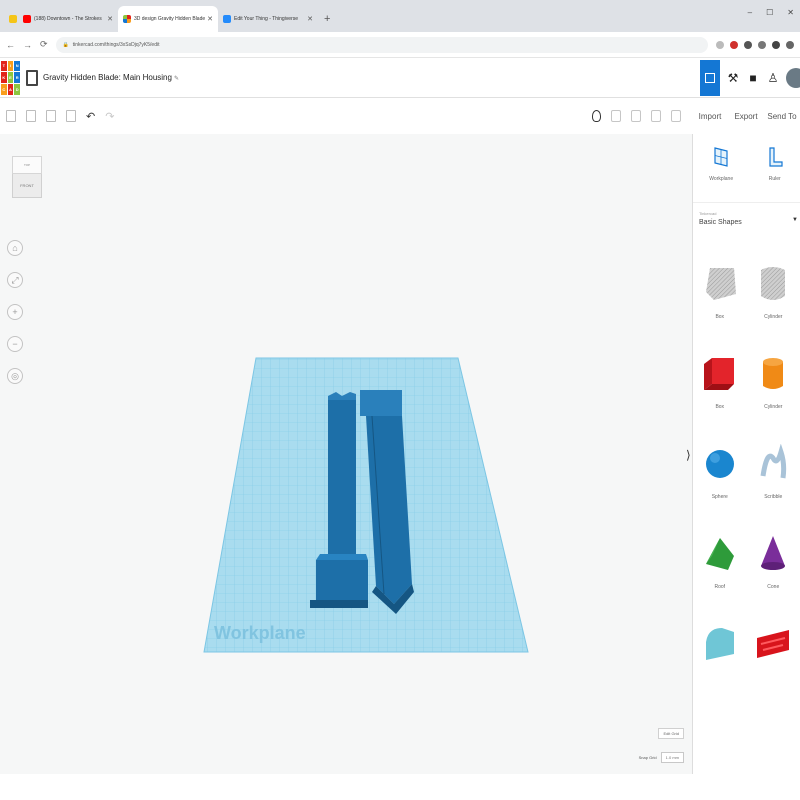  Describe the element at coordinates (769, 12) in the screenshot. I see `maximize-button: ☐` at that location.